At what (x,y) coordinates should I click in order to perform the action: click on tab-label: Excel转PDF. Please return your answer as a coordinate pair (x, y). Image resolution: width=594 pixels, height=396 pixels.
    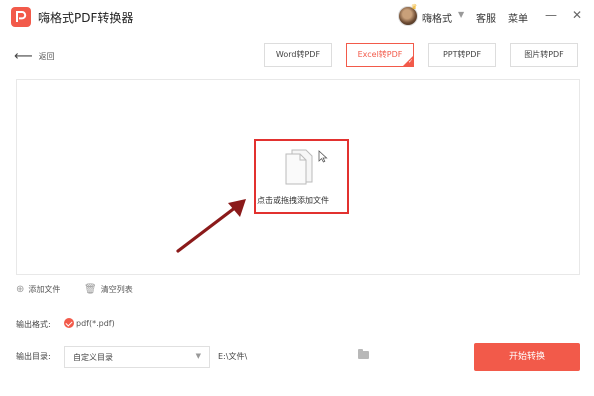
    Looking at the image, I should click on (380, 54).